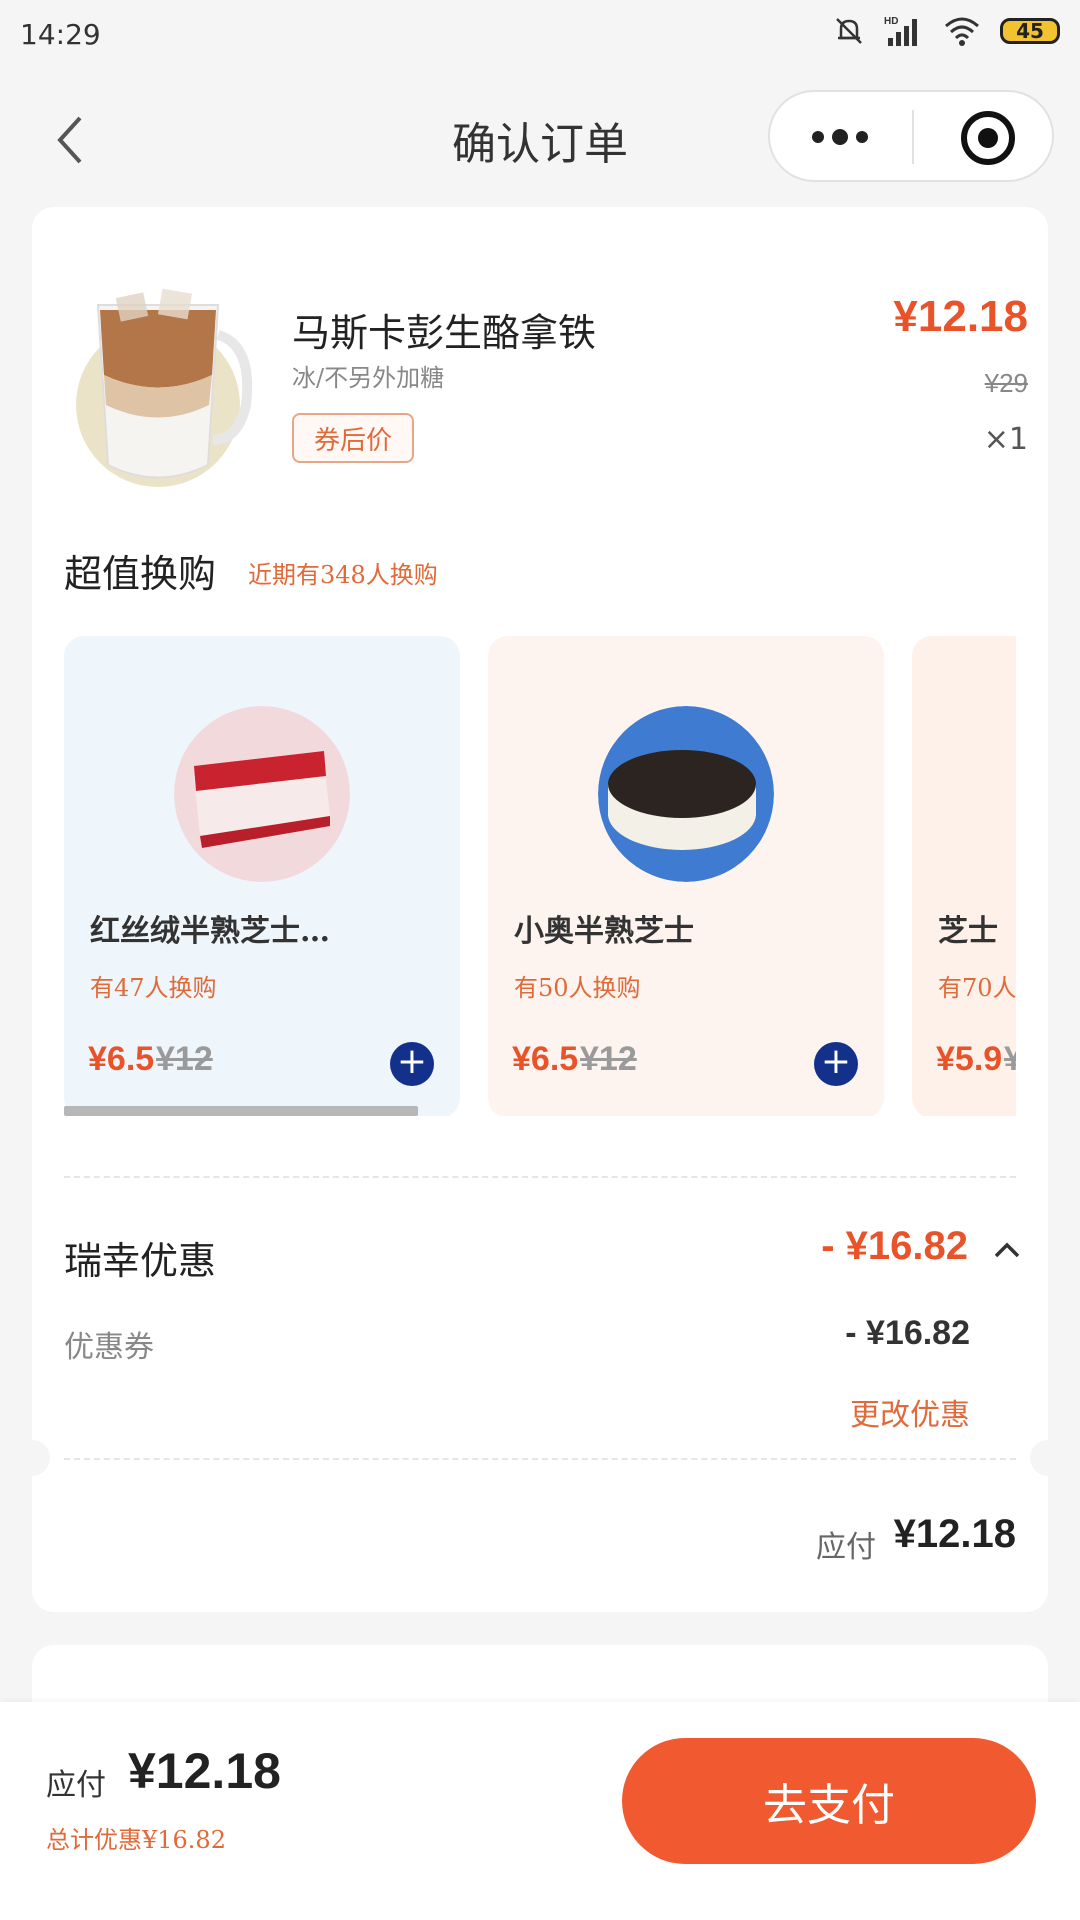 This screenshot has height=1920, width=1080. I want to click on product-name: 马斯卡彭生酪拿铁, so click(444, 333).